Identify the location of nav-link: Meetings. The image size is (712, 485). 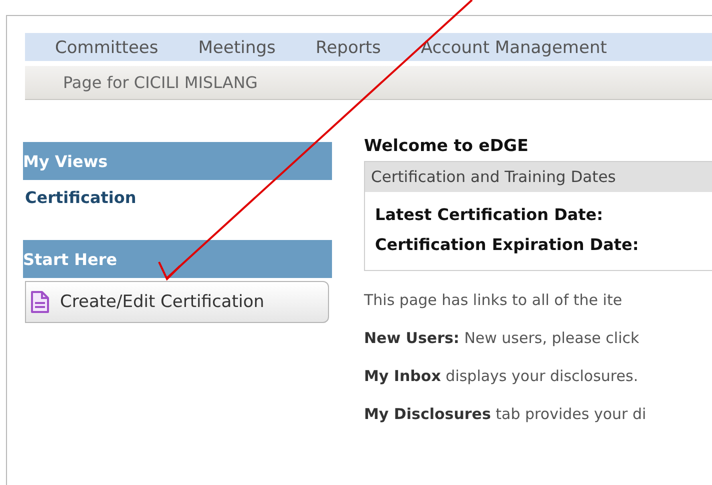
(237, 48).